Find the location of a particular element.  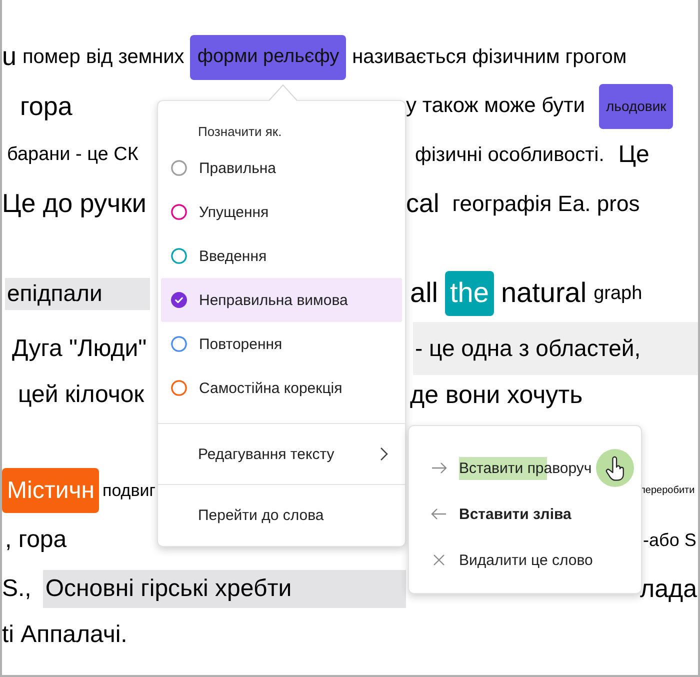

arrow-left-icon is located at coordinates (439, 514).